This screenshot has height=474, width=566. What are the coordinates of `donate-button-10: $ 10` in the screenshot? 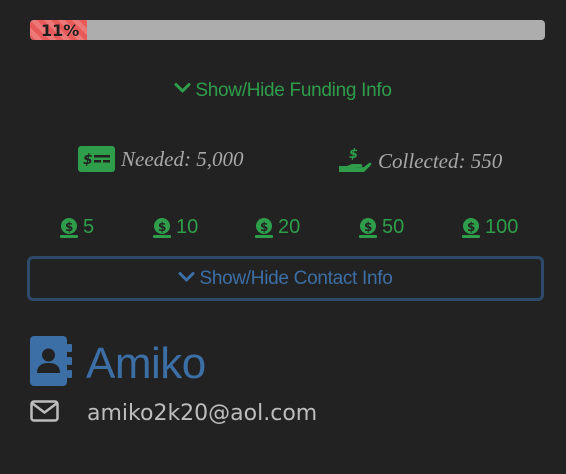 It's located at (174, 227).